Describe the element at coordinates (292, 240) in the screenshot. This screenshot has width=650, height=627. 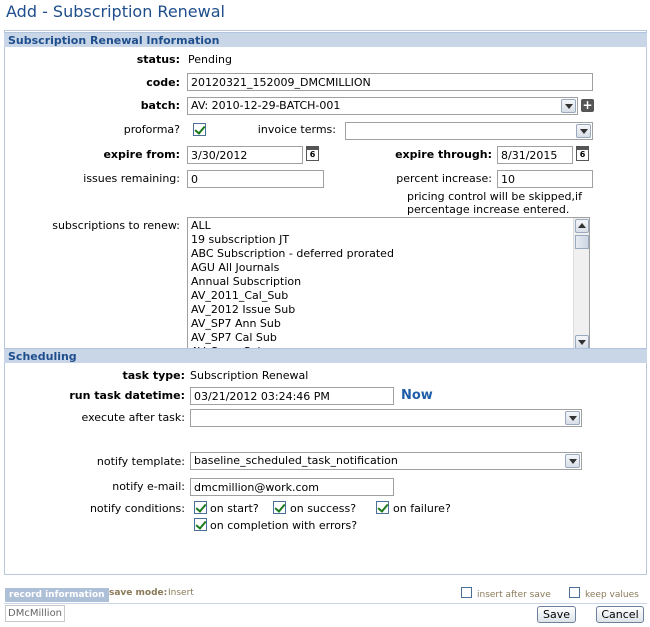
I see `subscription-option: 19 subscription JT` at that location.